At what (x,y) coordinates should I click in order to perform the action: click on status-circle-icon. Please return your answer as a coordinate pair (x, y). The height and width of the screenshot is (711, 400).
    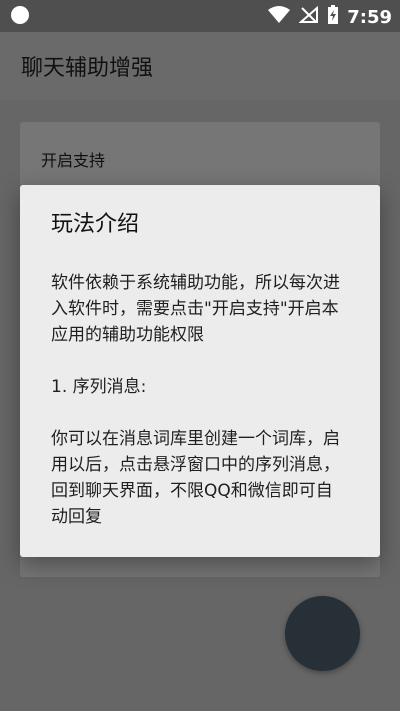
    Looking at the image, I should click on (20, 15).